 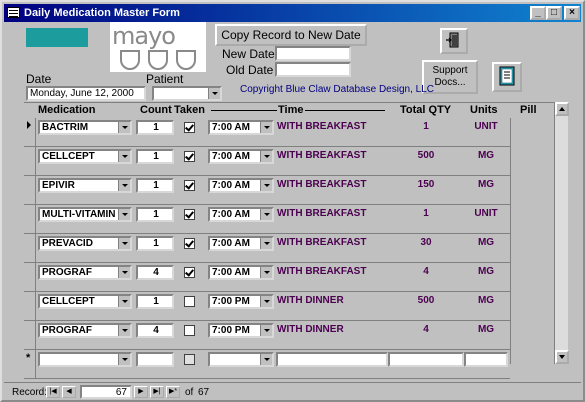 I want to click on next-record-button: ▶, so click(x=141, y=392).